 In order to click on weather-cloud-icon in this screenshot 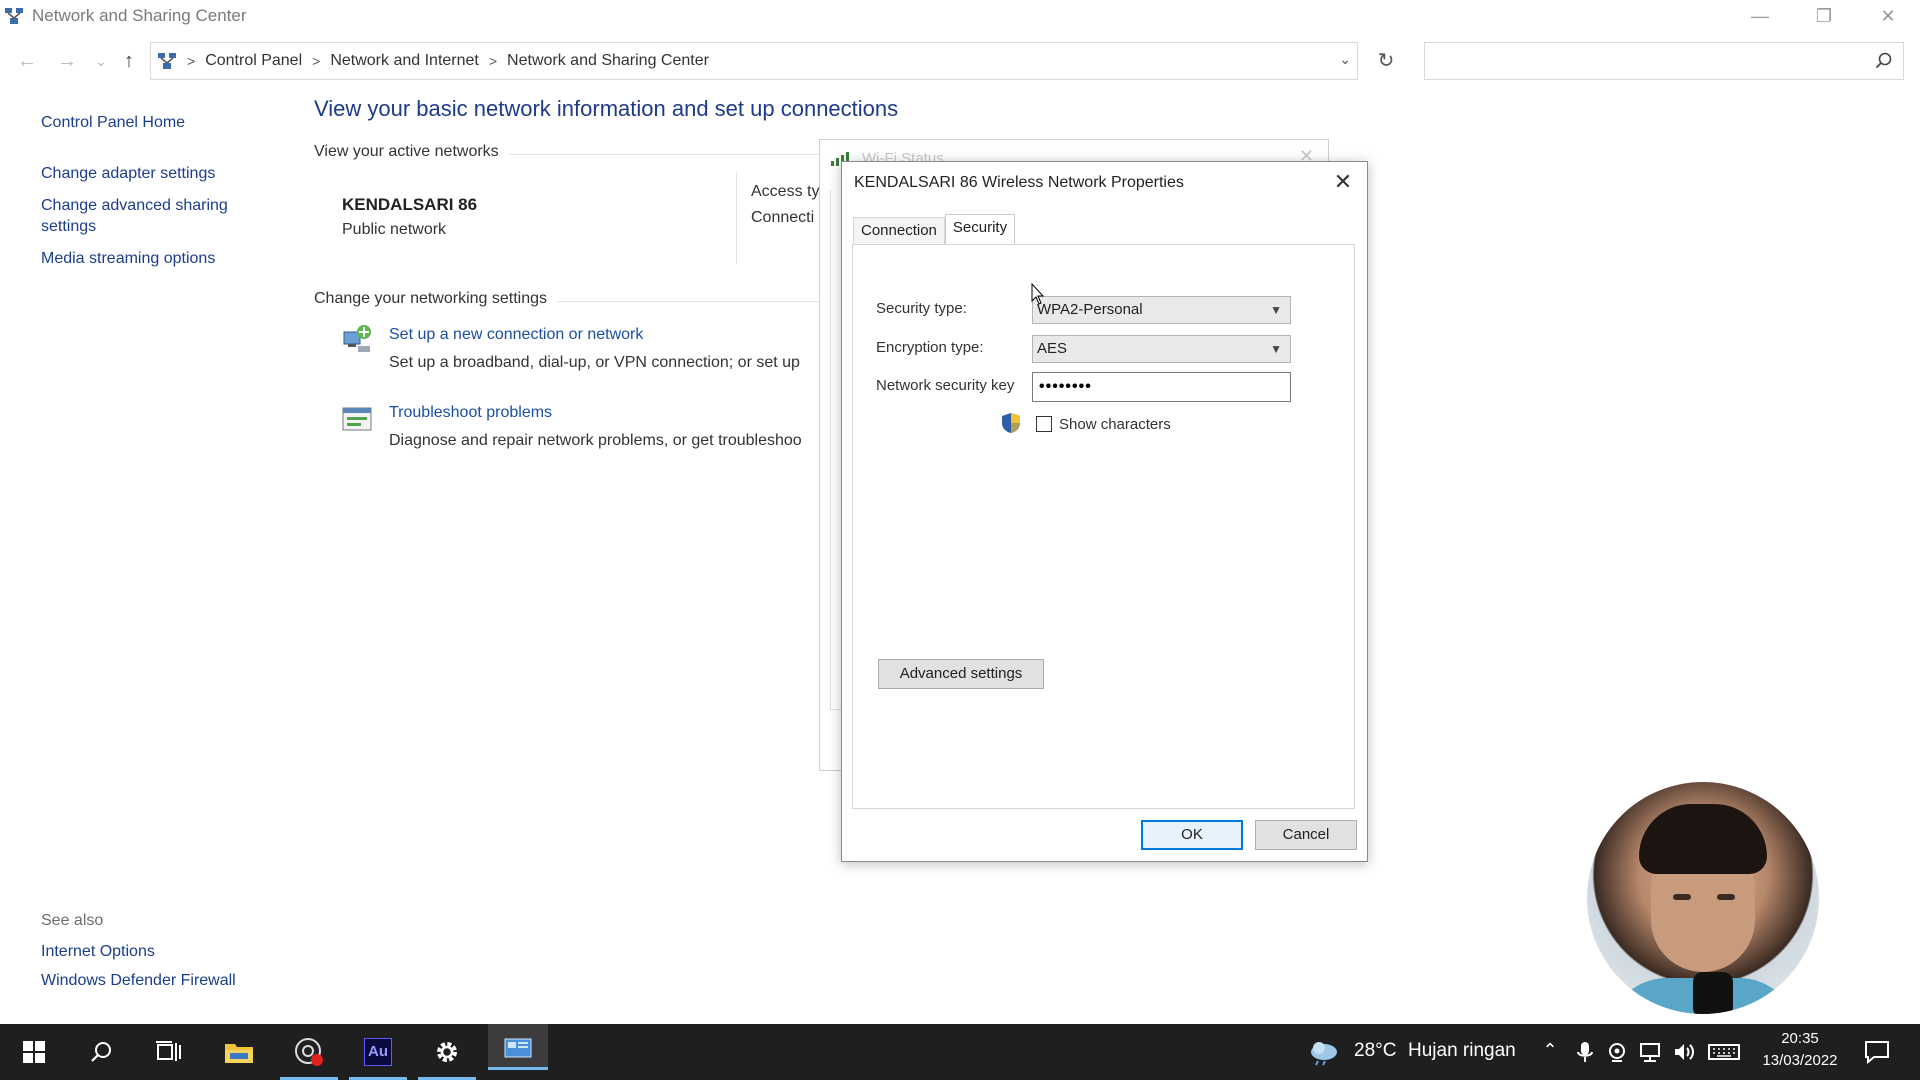, I will do `click(1324, 1052)`.